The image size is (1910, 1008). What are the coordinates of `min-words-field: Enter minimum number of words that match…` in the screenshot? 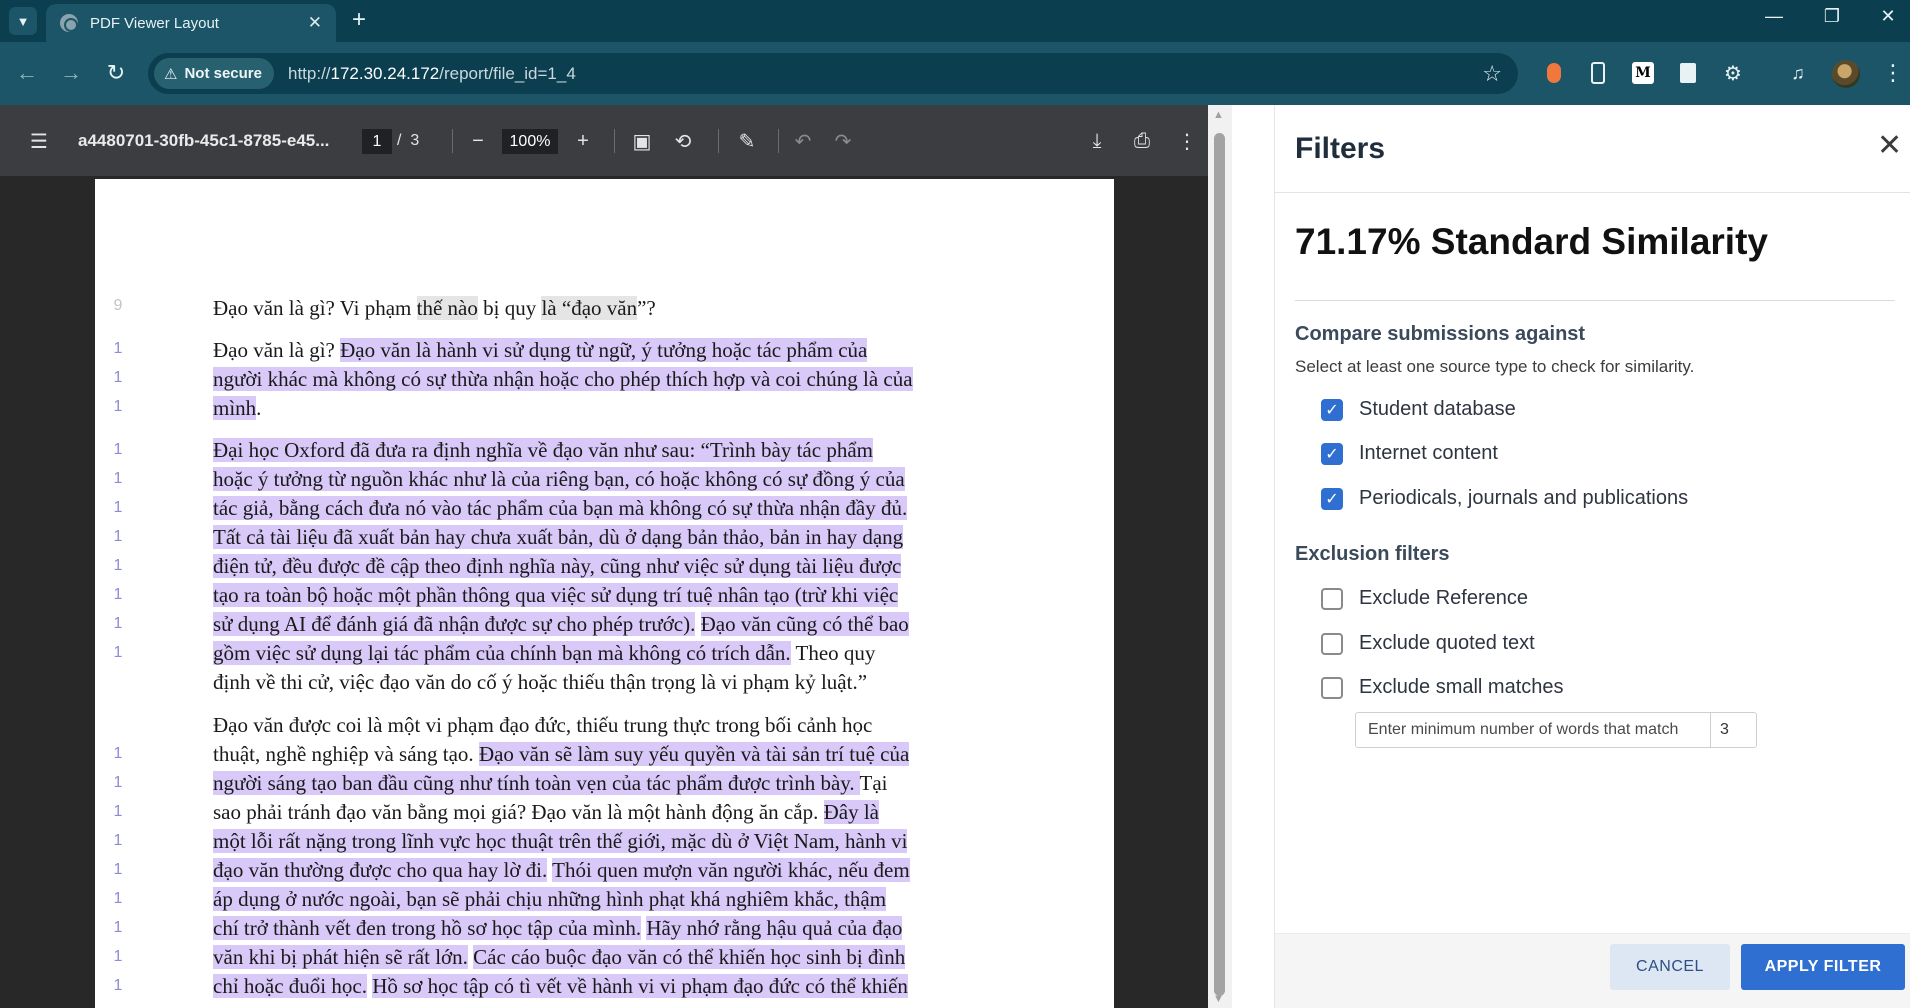 It's located at (1556, 730).